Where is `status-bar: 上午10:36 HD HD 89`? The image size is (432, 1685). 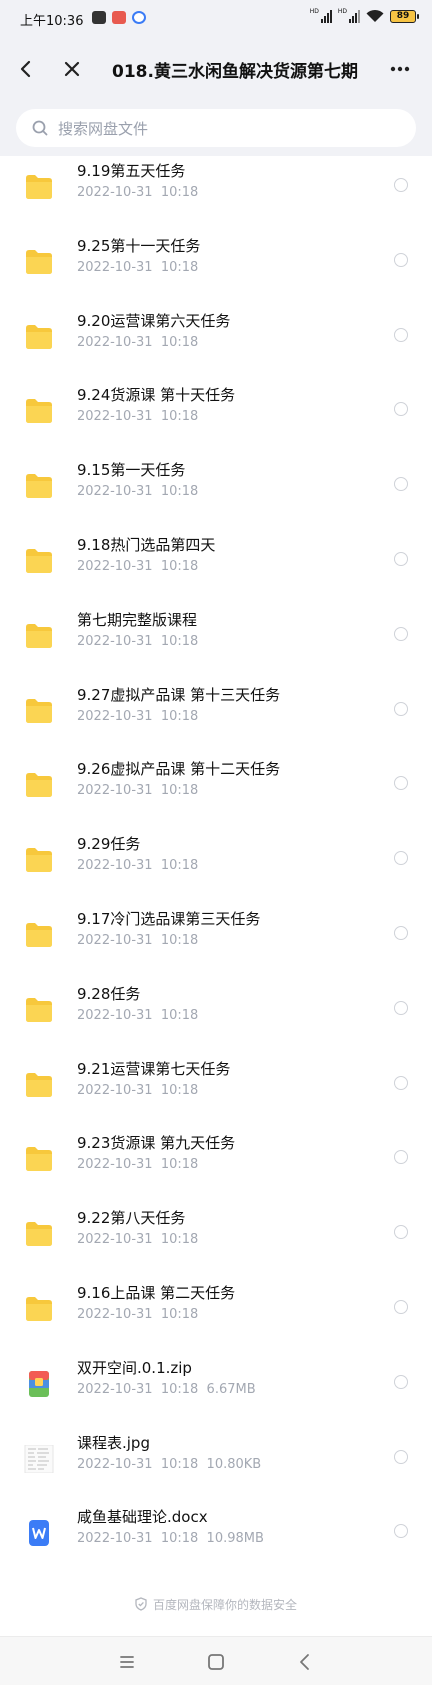
status-bar: 上午10:36 HD HD 89 is located at coordinates (216, 19).